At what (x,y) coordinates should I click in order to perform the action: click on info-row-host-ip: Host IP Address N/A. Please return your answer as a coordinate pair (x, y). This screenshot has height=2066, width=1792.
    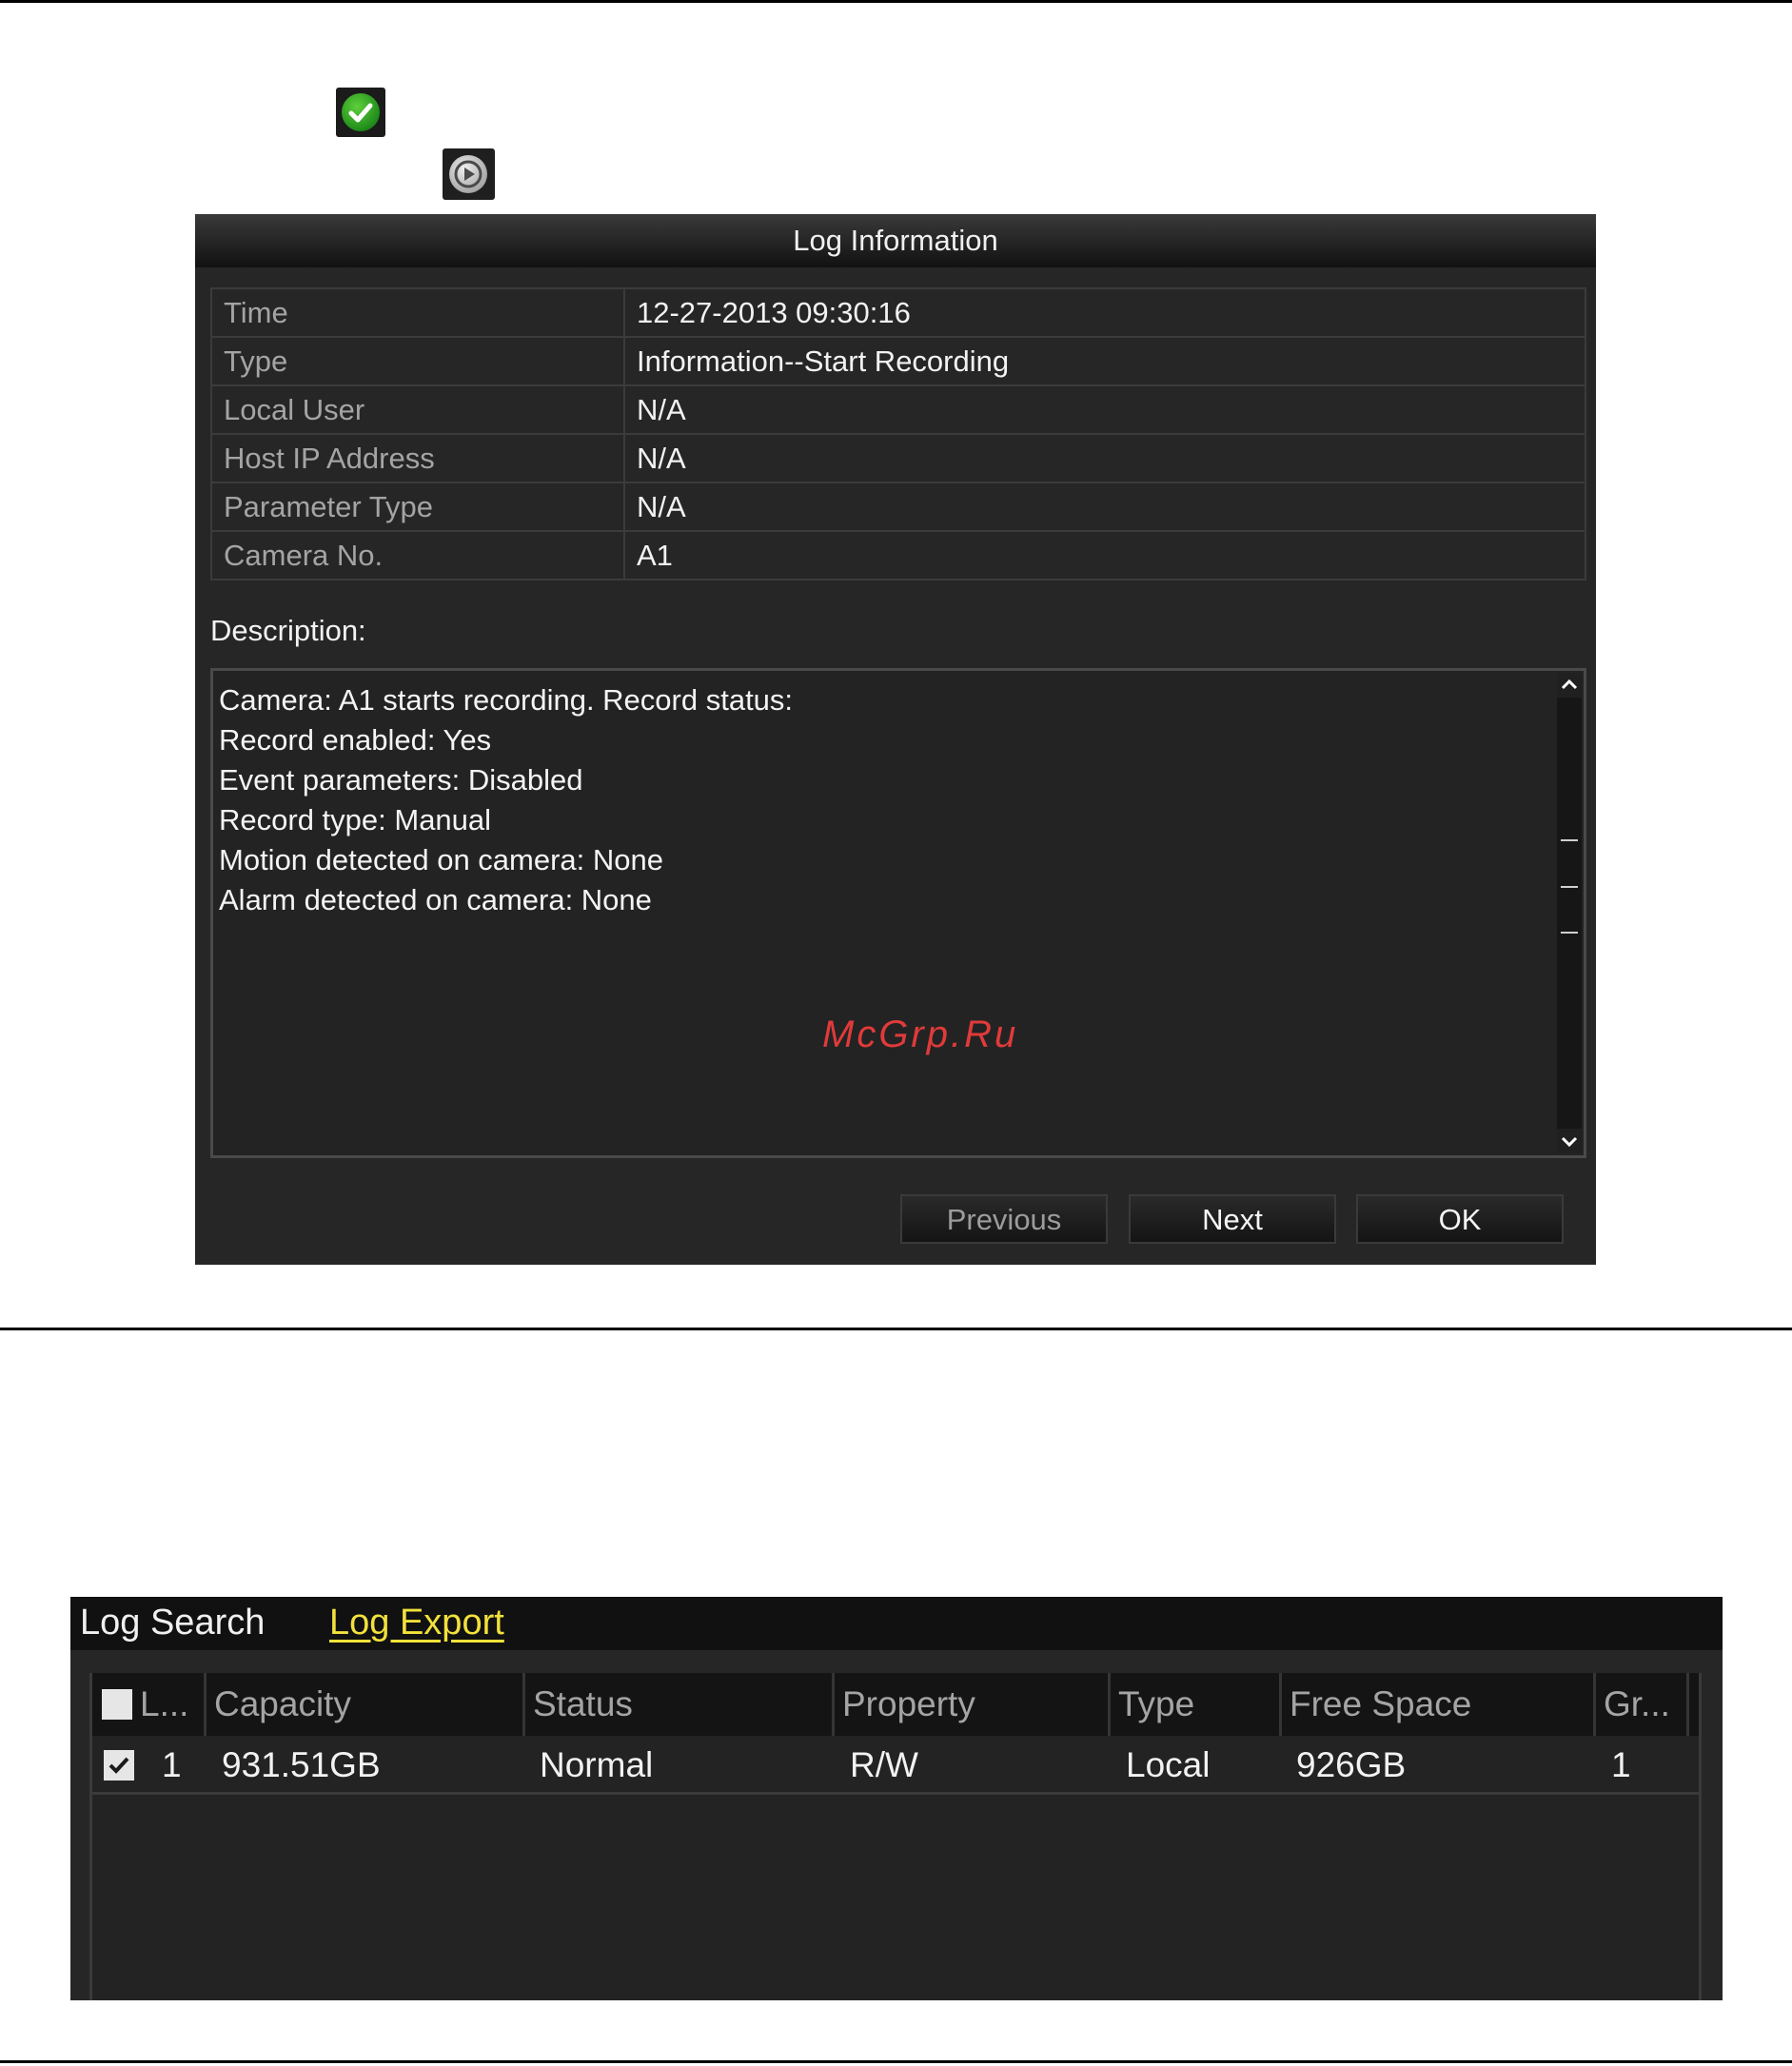
    Looking at the image, I should click on (898, 458).